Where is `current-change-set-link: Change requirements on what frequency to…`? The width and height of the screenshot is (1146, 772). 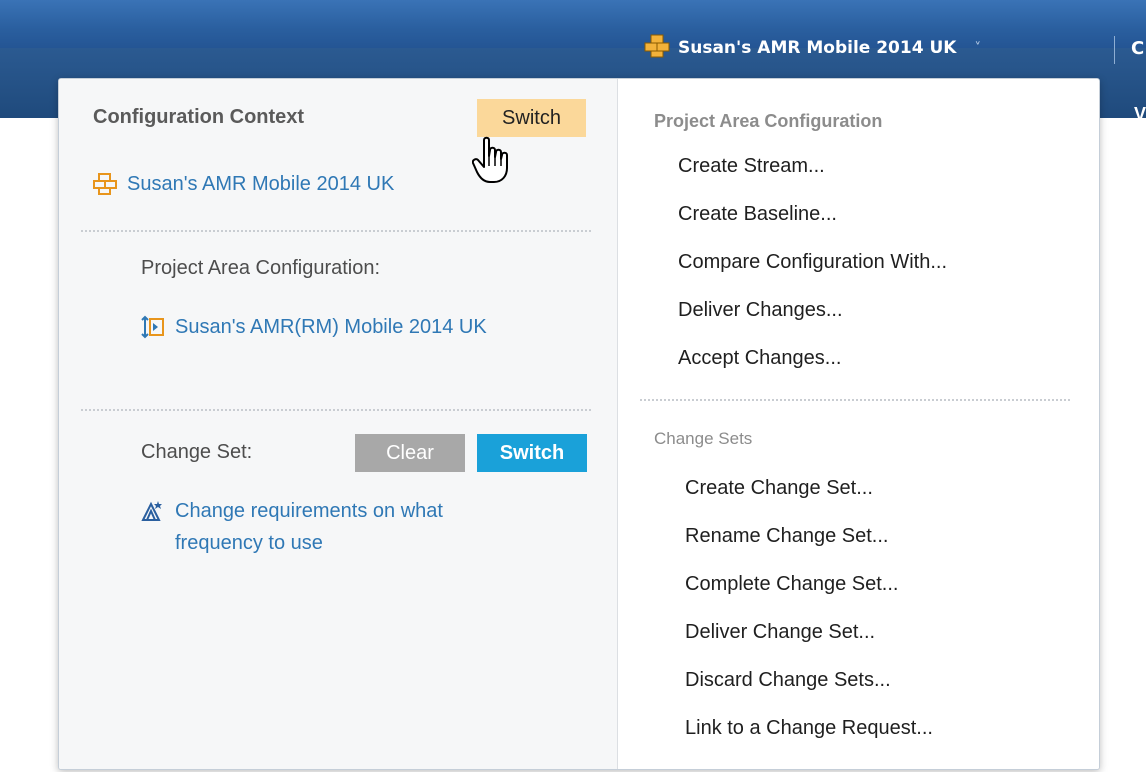
current-change-set-link: Change requirements on what frequency to… is located at coordinates (321, 527).